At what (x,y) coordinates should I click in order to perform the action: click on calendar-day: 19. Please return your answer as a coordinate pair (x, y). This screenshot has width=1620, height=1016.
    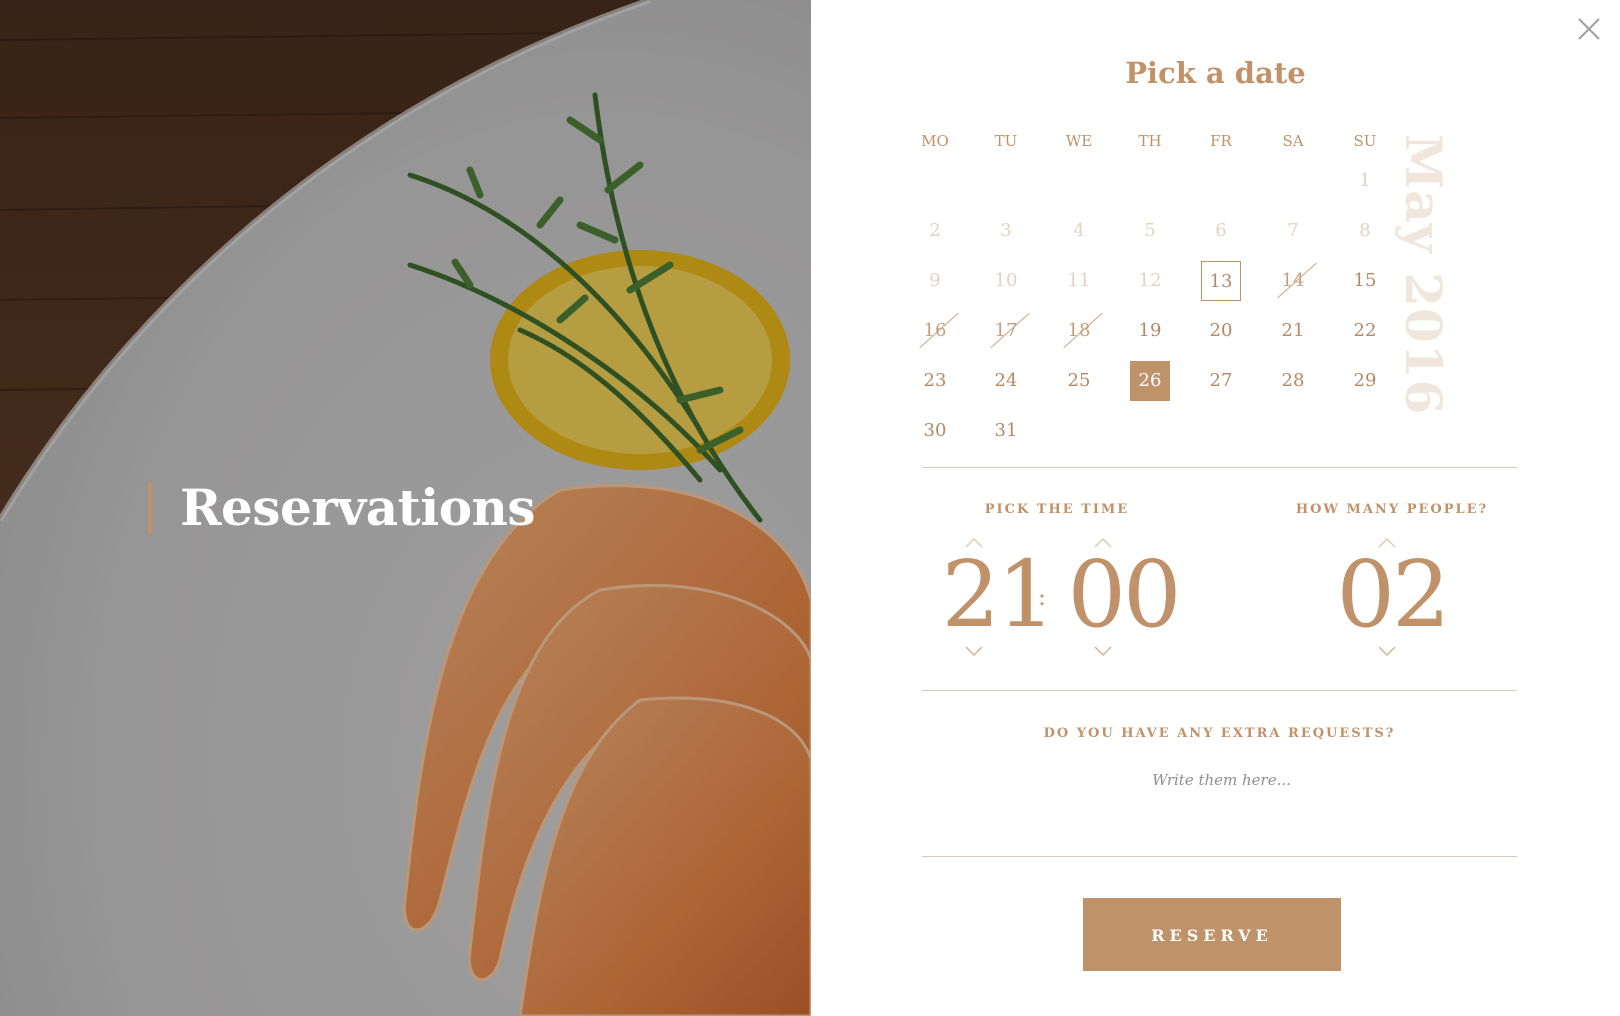
    Looking at the image, I should click on (1150, 331).